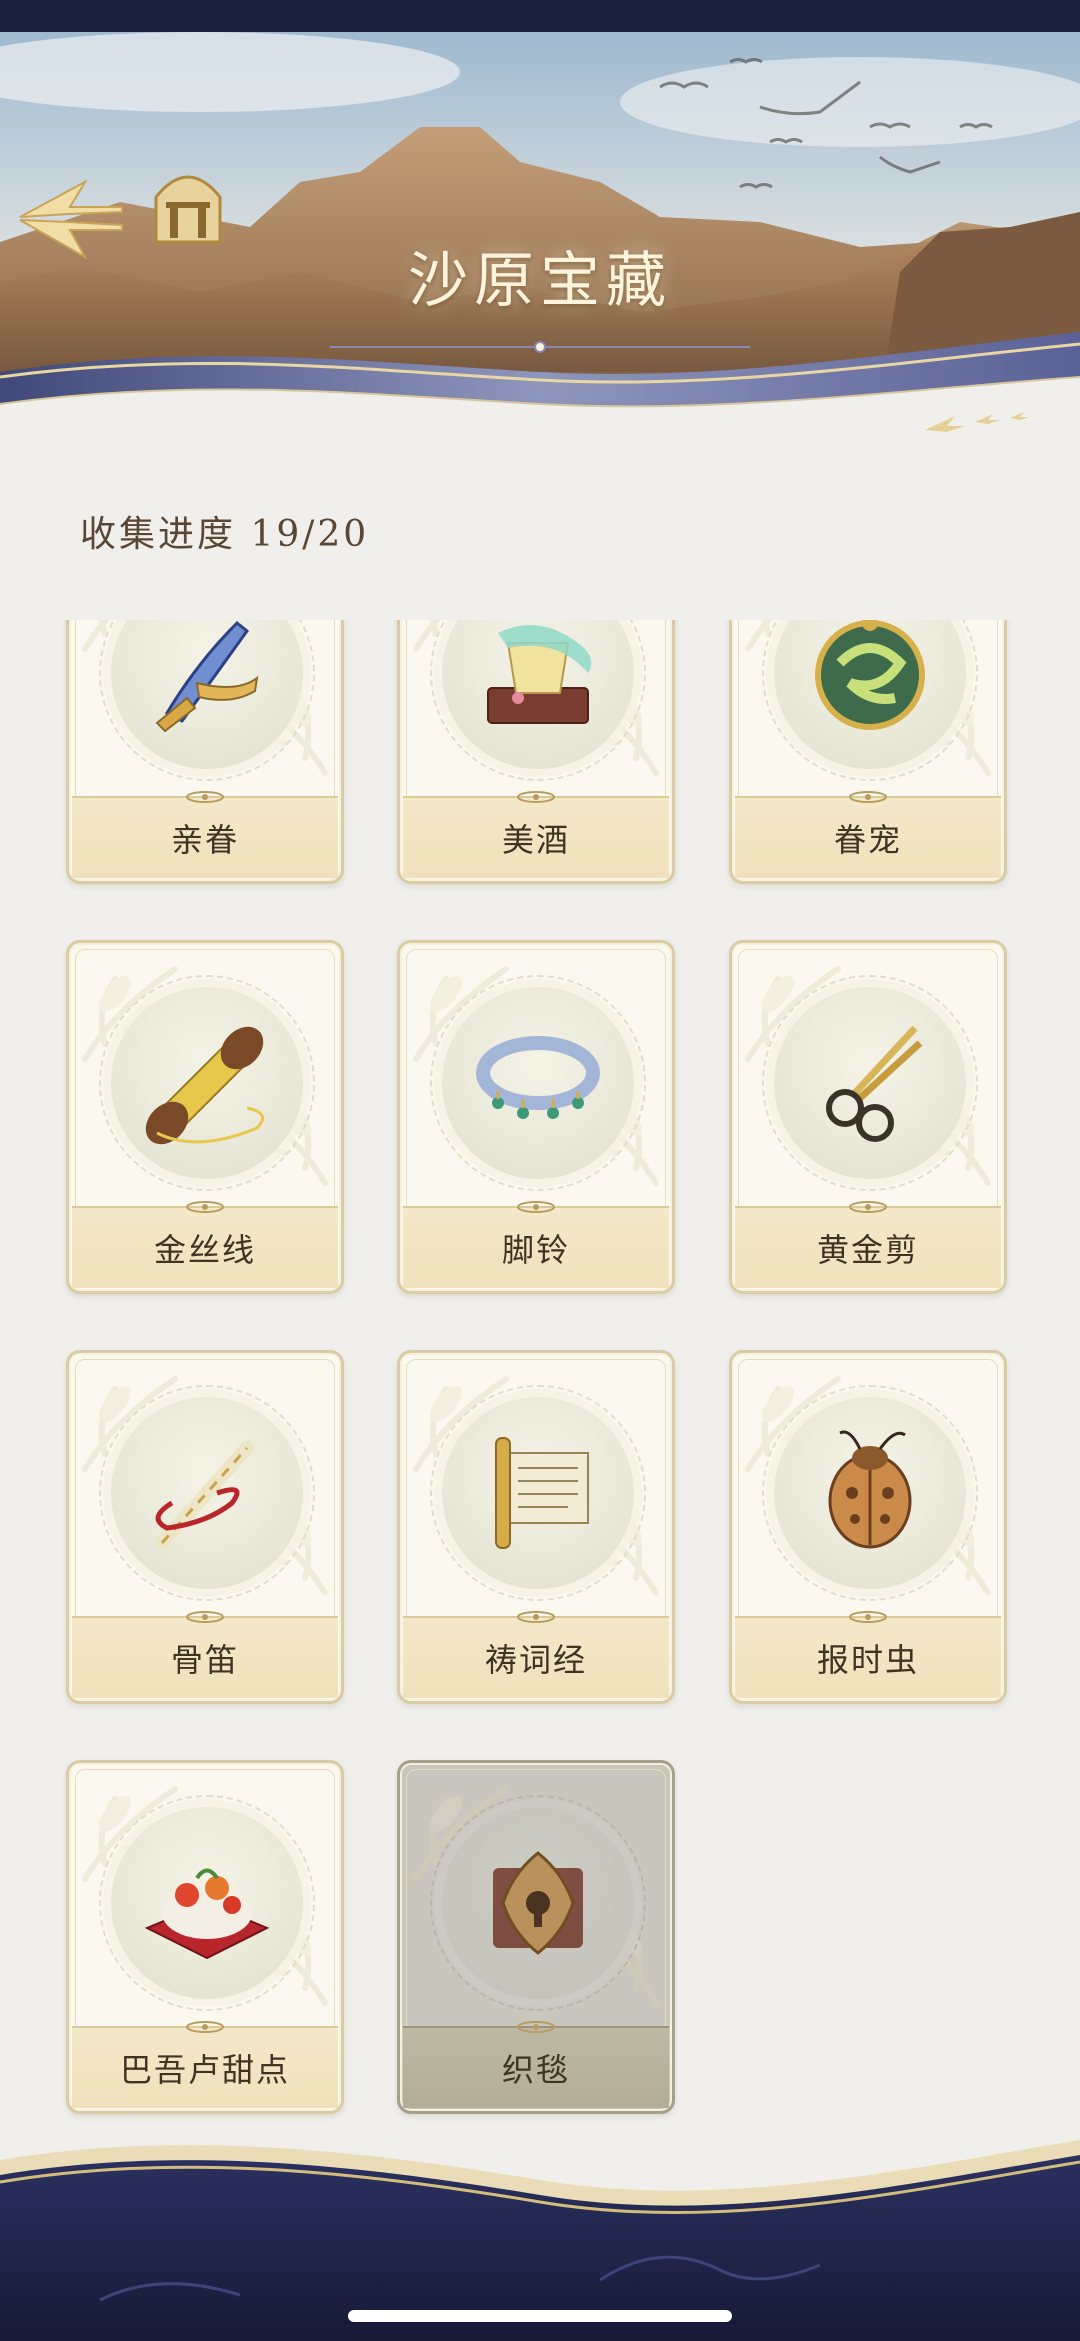  I want to click on collection-card-10: 巴吾卢甜点, so click(205, 1937).